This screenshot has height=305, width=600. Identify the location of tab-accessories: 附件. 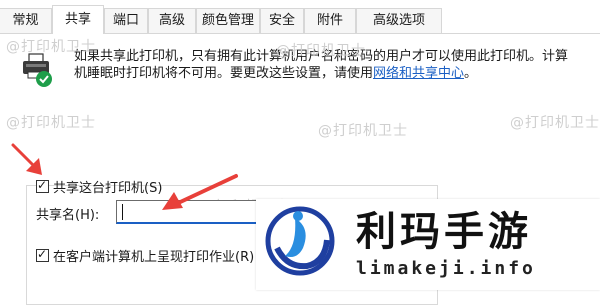
(330, 20).